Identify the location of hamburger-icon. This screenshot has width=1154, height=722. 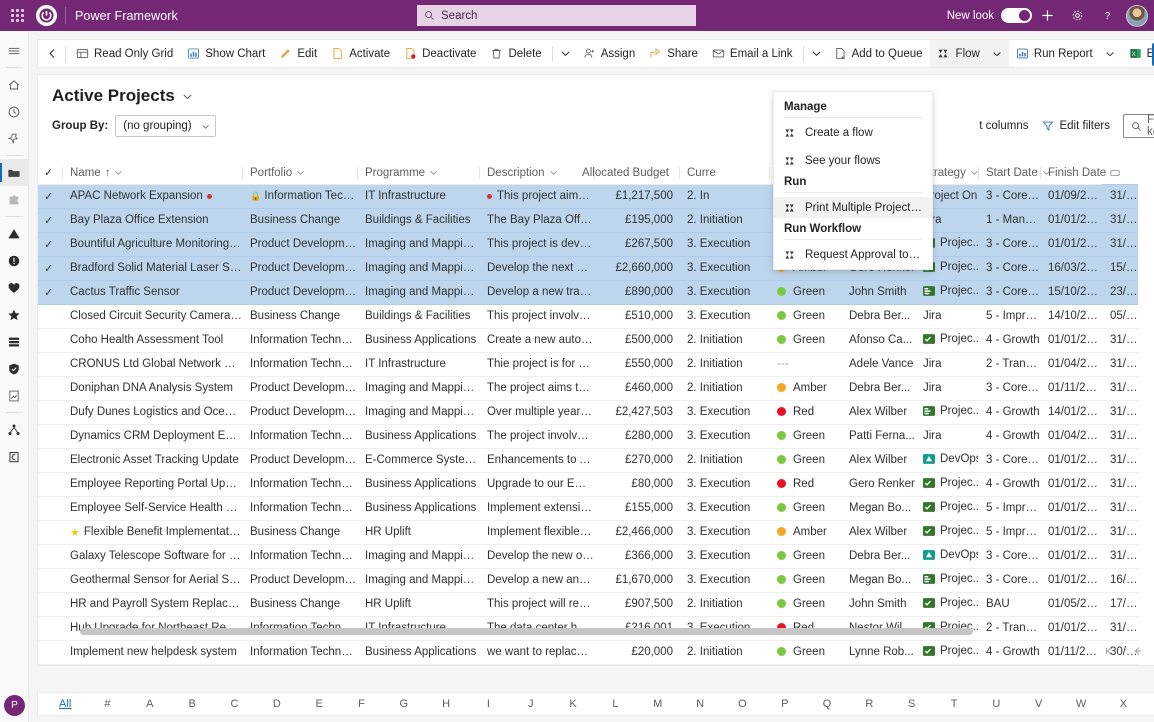
(14, 50).